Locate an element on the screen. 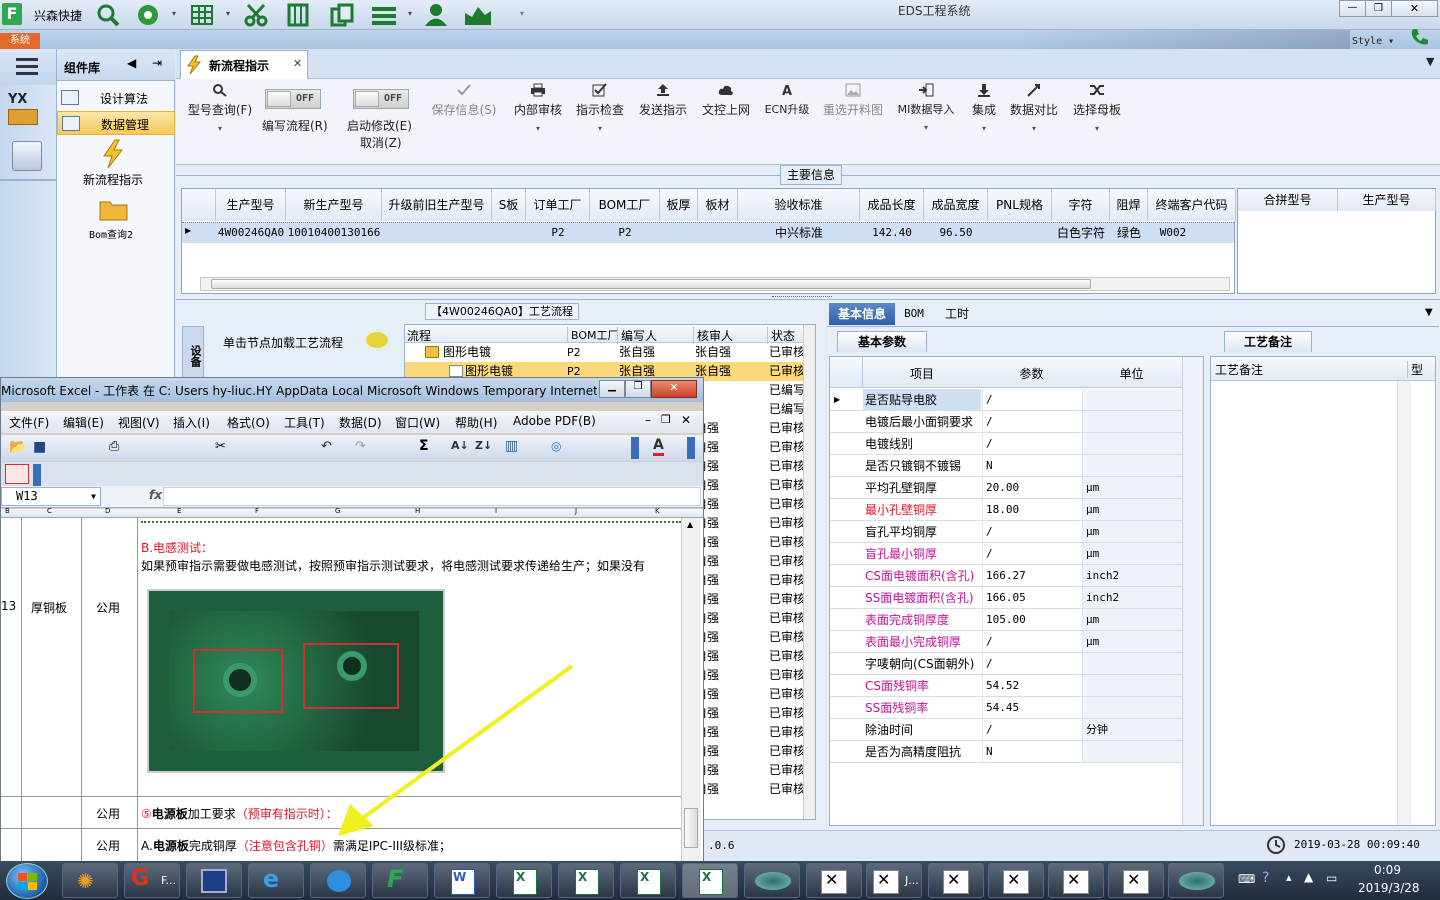  bom-query-button: Bom查询2 is located at coordinates (116, 220).